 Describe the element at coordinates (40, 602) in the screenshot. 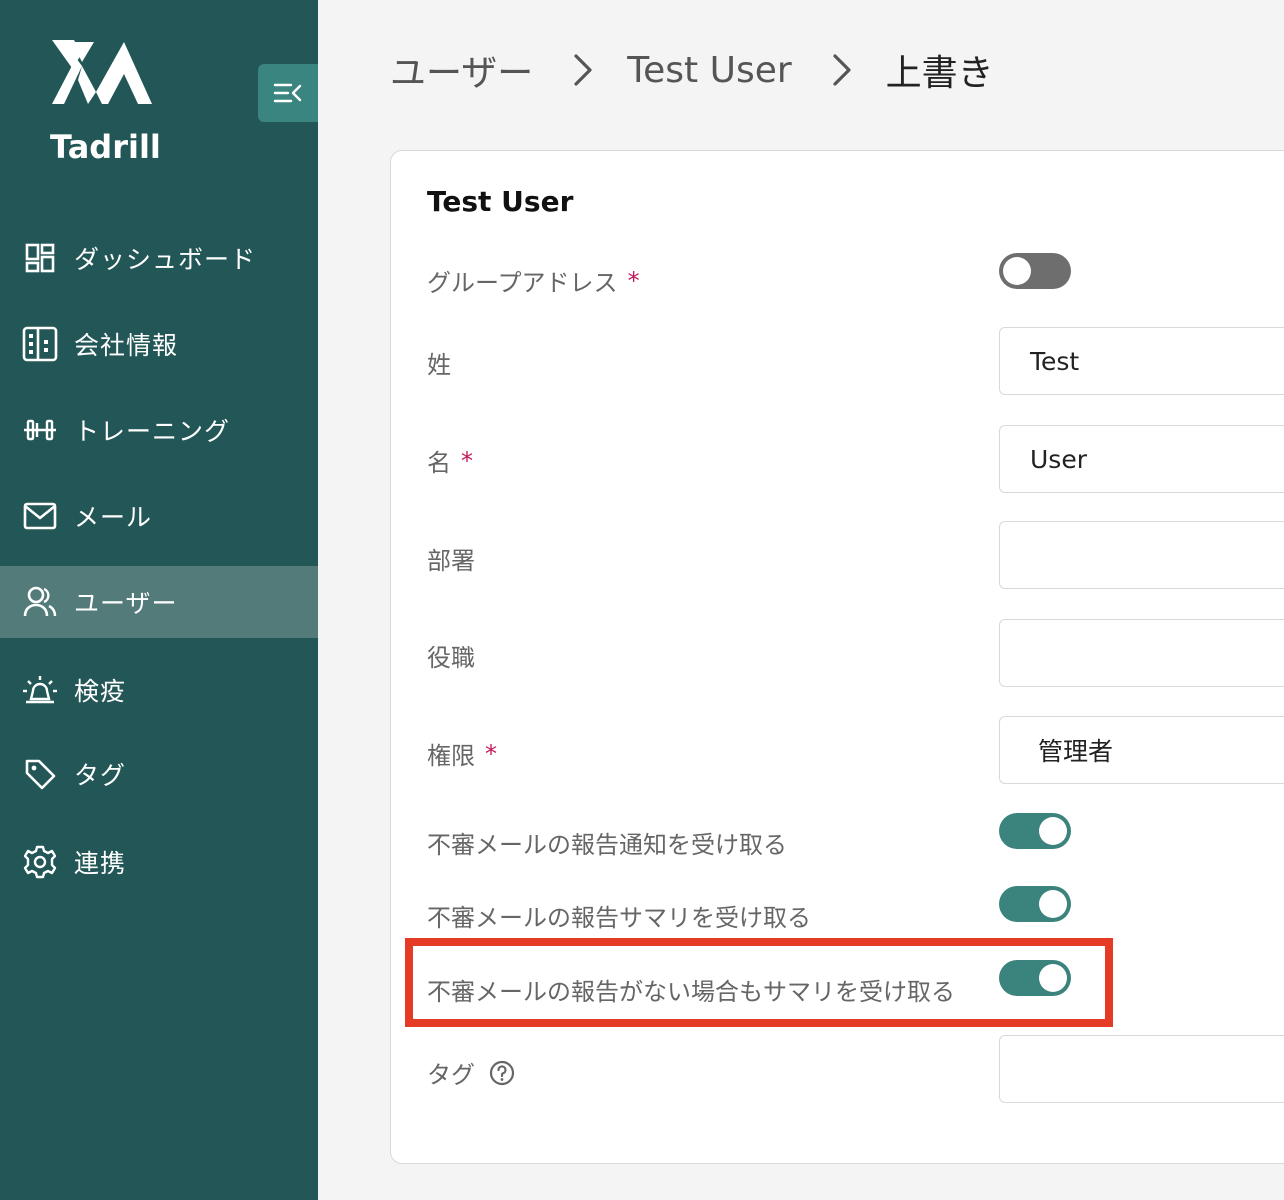

I see `users-icon` at that location.